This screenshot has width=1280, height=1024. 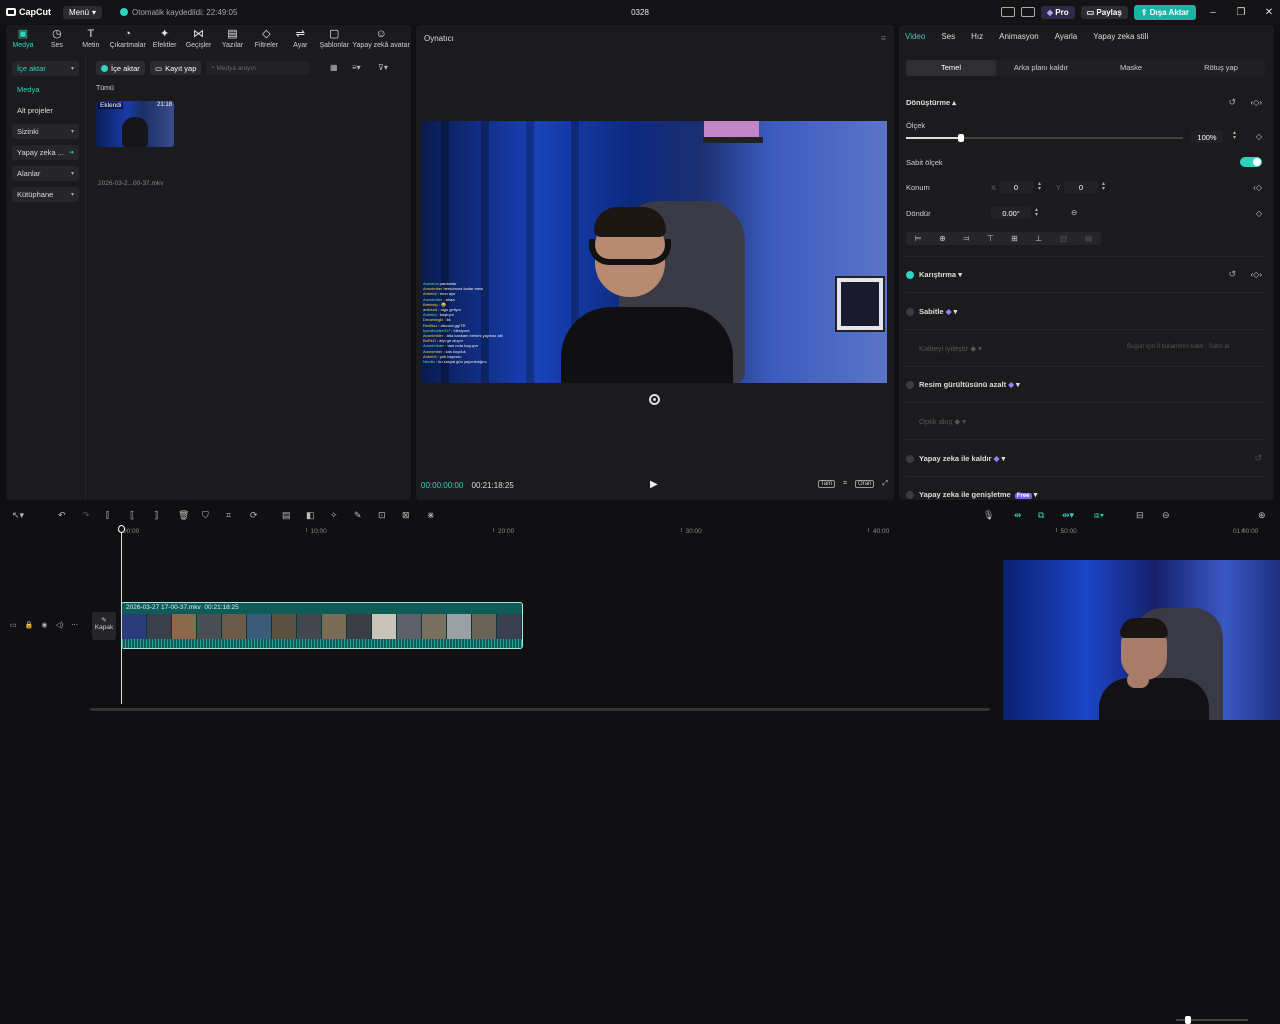 What do you see at coordinates (165, 40) in the screenshot?
I see `tool-effects: ✦ Efektler` at bounding box center [165, 40].